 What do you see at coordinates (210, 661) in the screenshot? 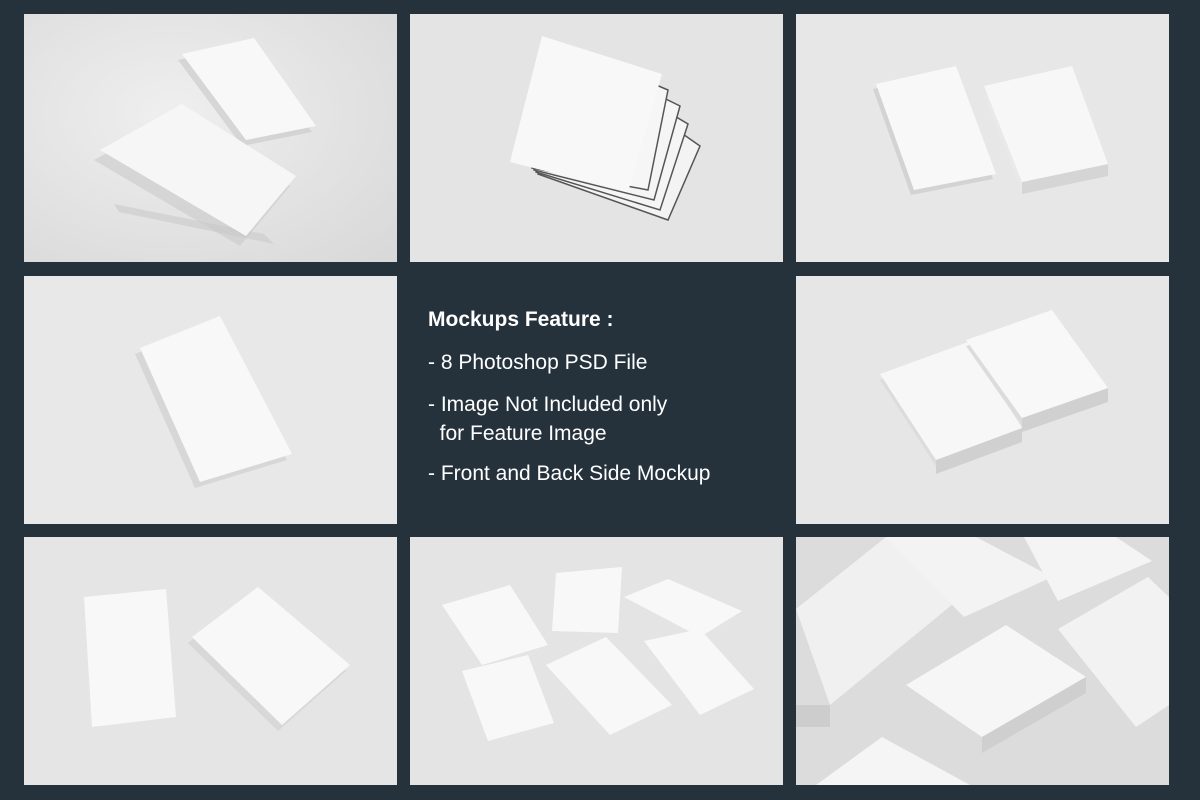
I see `mockup-tile-two-cards-flat` at bounding box center [210, 661].